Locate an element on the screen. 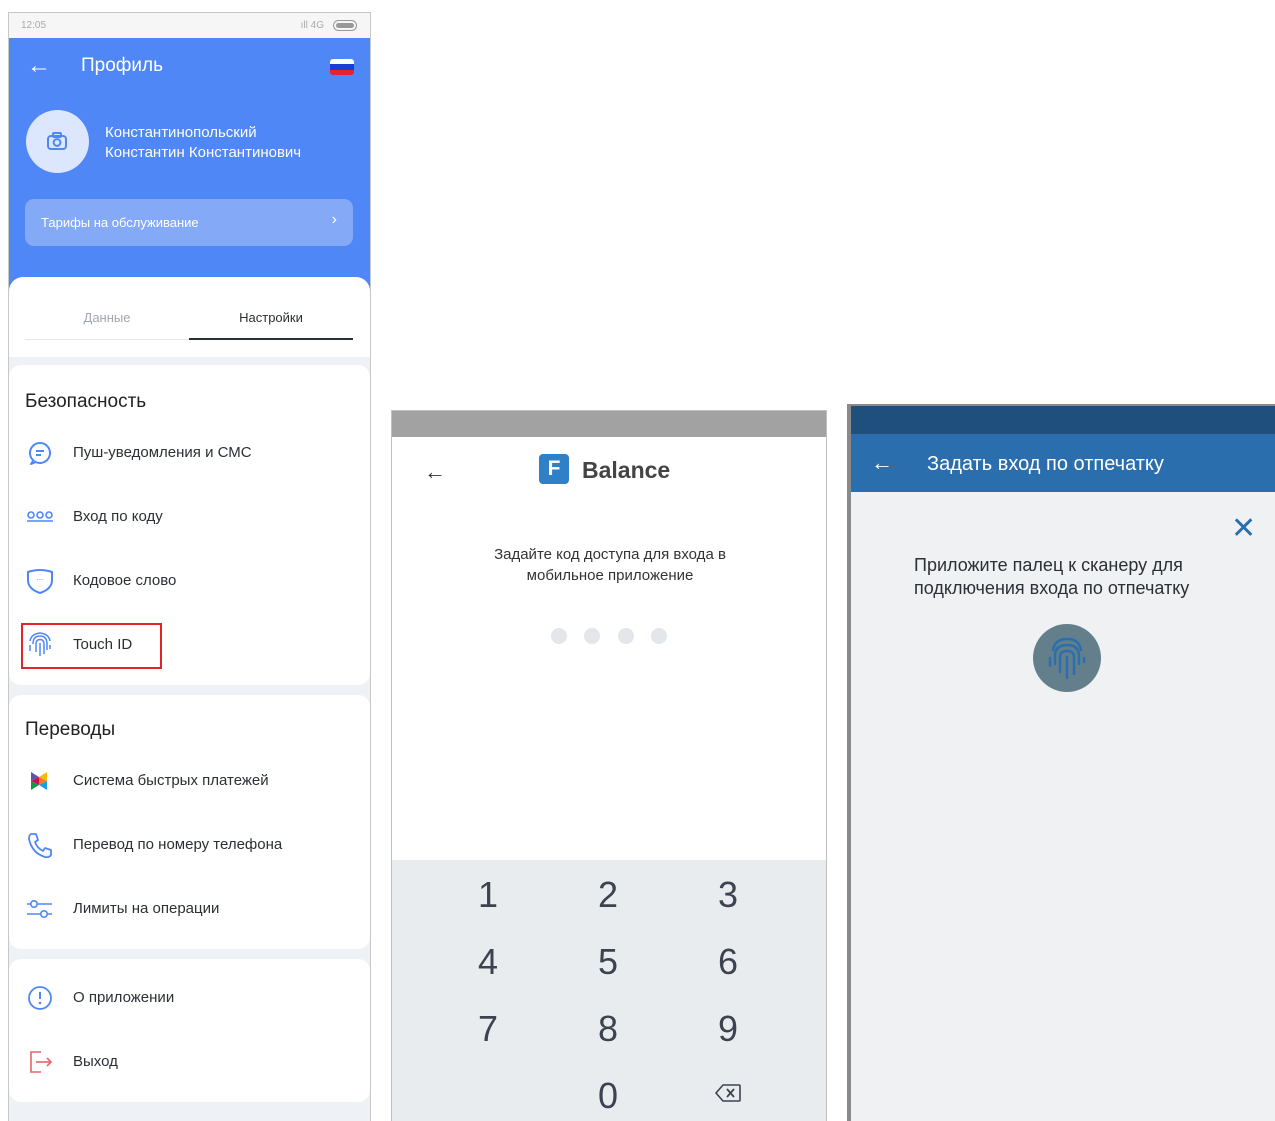  chevron-right-icon: › is located at coordinates (334, 219).